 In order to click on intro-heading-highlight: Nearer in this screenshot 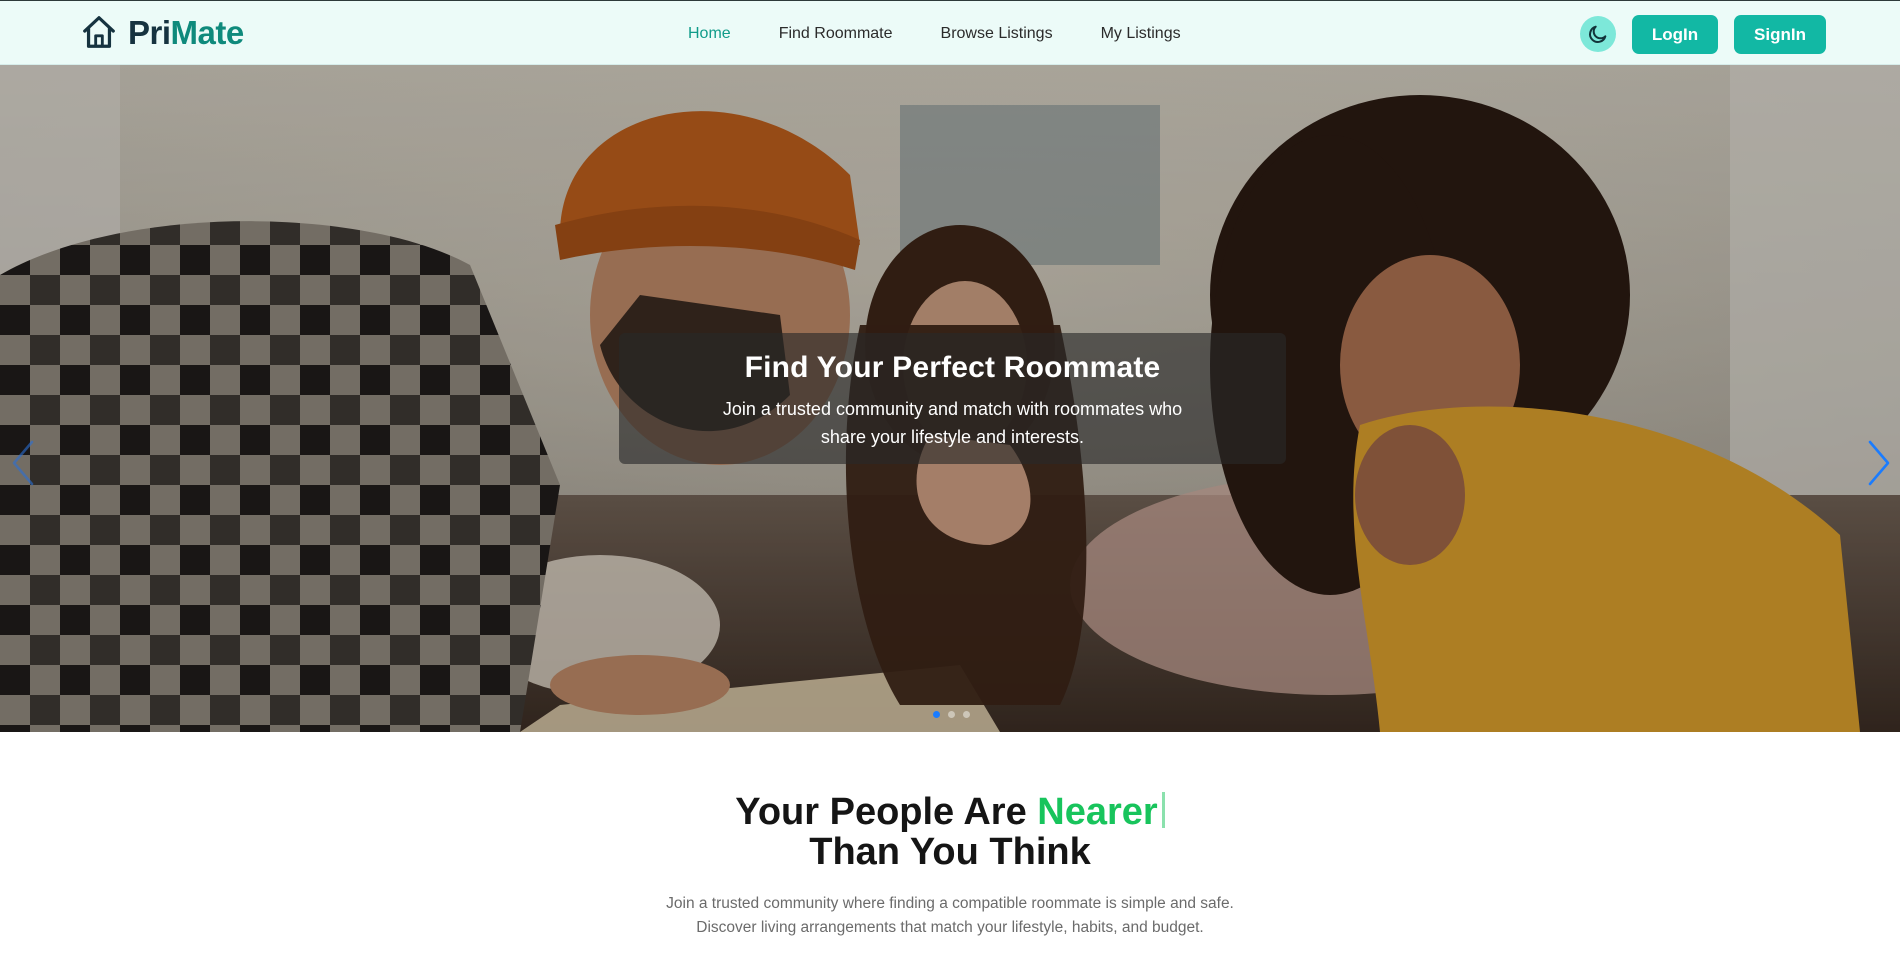, I will do `click(1097, 812)`.